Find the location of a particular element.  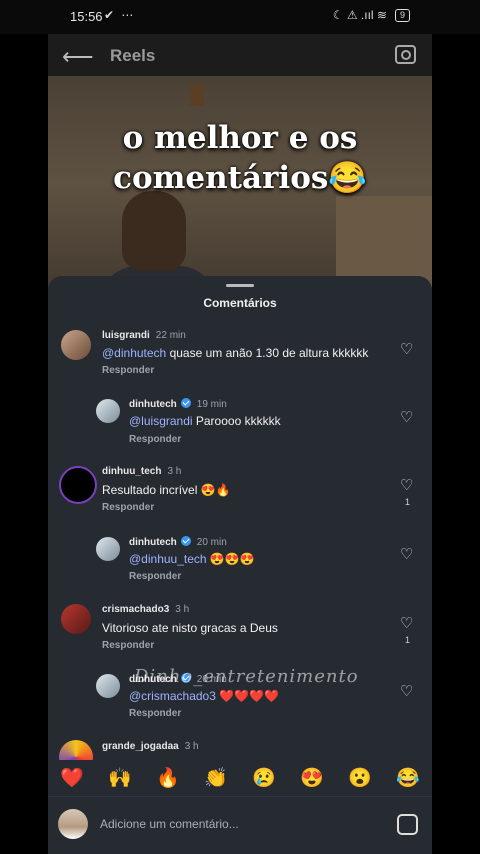

comment-username: dinhuu_tech 3 h is located at coordinates (141, 471).